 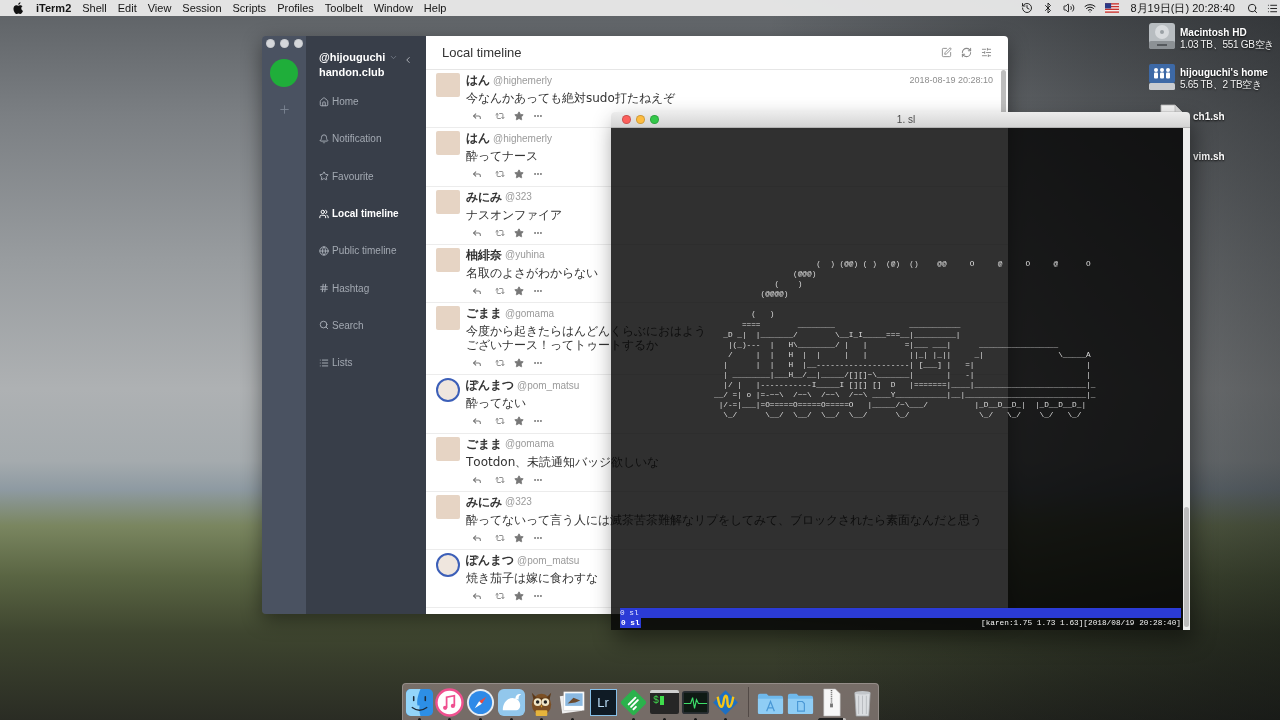 I want to click on zoom-button, so click(x=654, y=119).